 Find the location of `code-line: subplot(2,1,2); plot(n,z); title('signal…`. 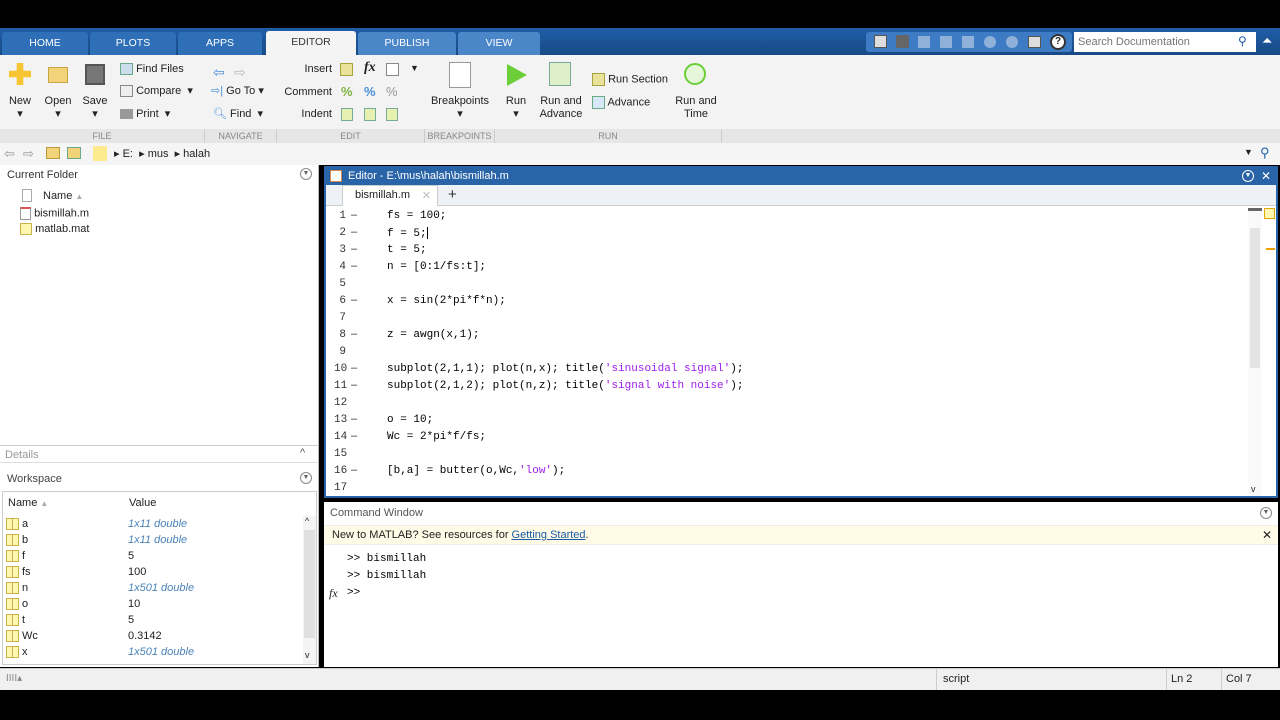

code-line: subplot(2,1,2); plot(n,z); title('signal… is located at coordinates (565, 386).